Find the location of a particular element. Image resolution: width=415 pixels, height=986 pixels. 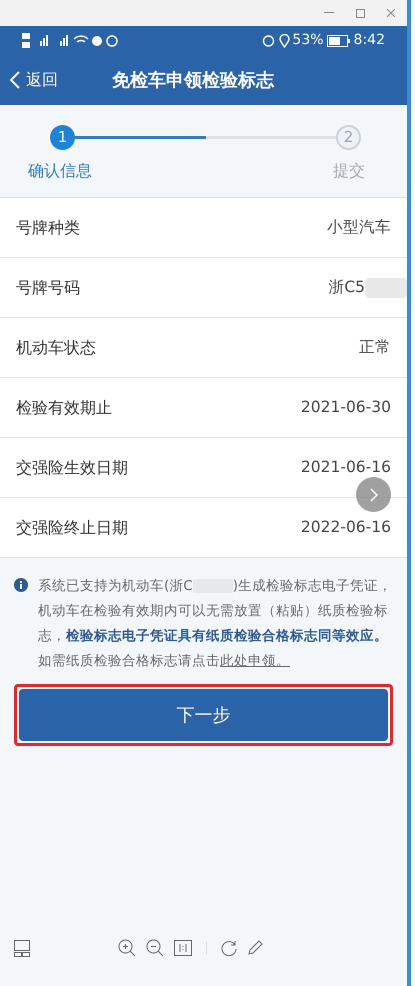

back-icon is located at coordinates (15, 80).